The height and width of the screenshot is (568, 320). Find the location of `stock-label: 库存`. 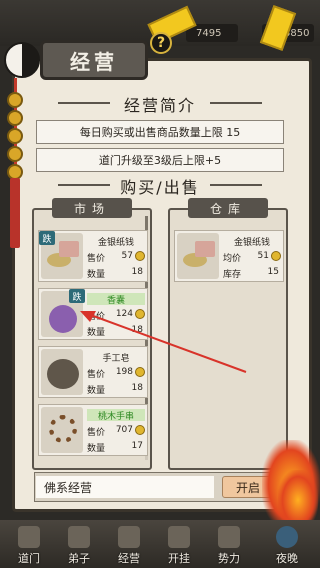

stock-label: 库存 is located at coordinates (232, 275).